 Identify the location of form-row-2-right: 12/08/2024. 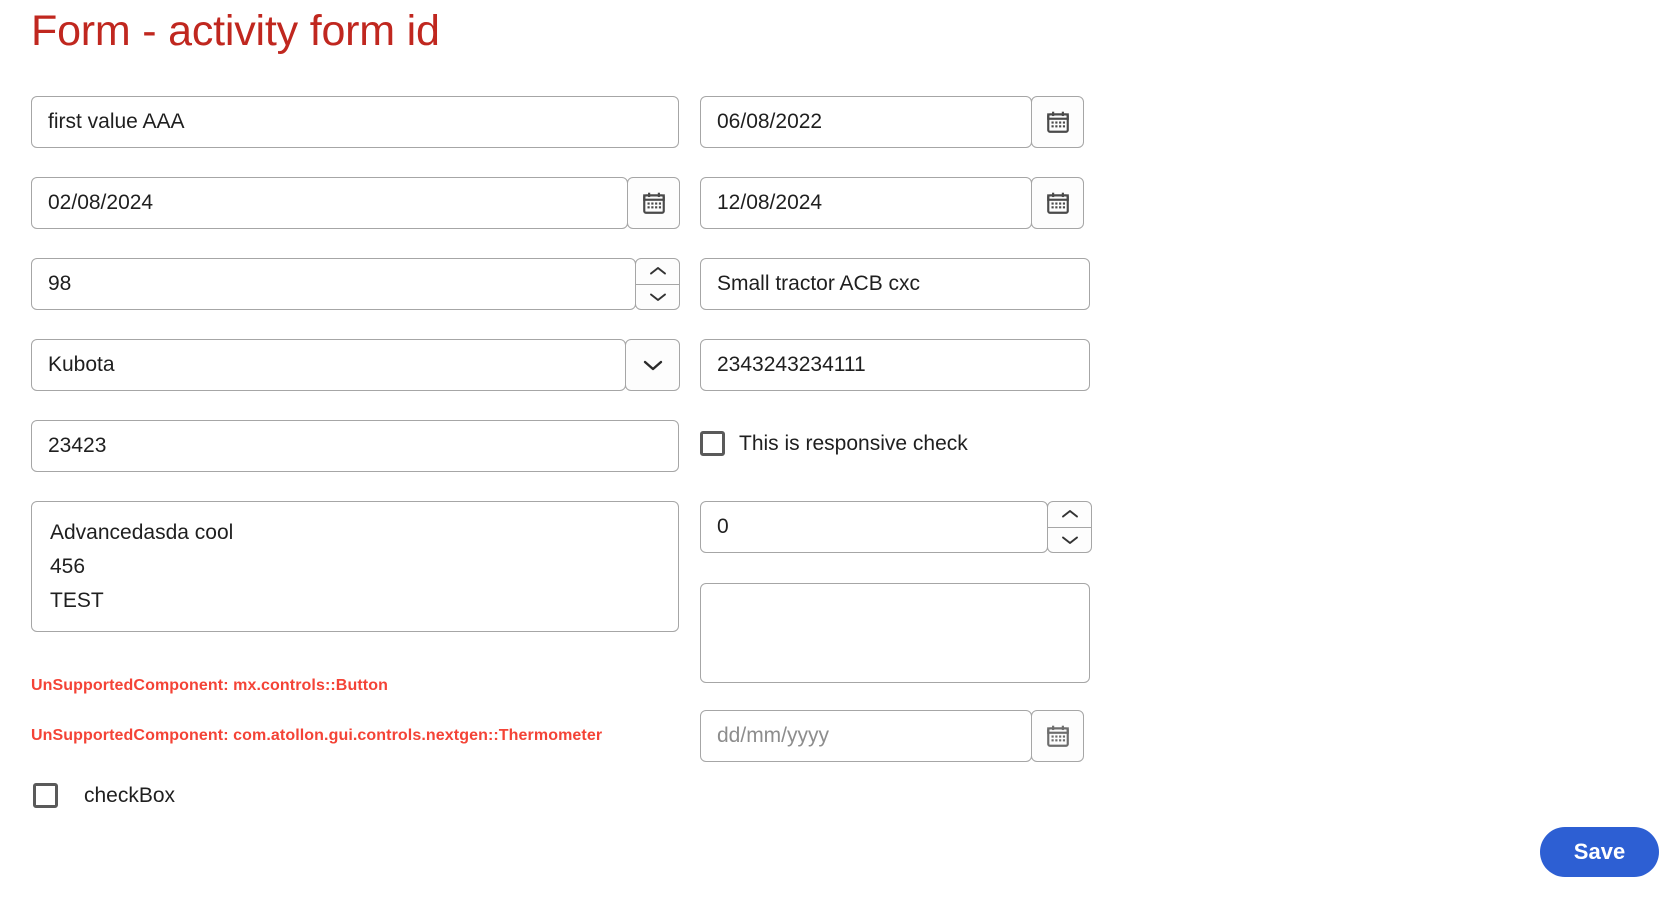
(892, 203).